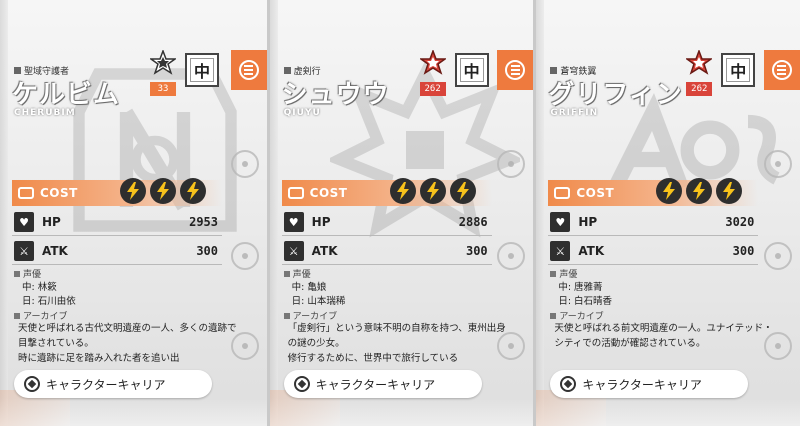  Describe the element at coordinates (39, 287) in the screenshot. I see `voice-actor-cn: 中: 林簌` at that location.